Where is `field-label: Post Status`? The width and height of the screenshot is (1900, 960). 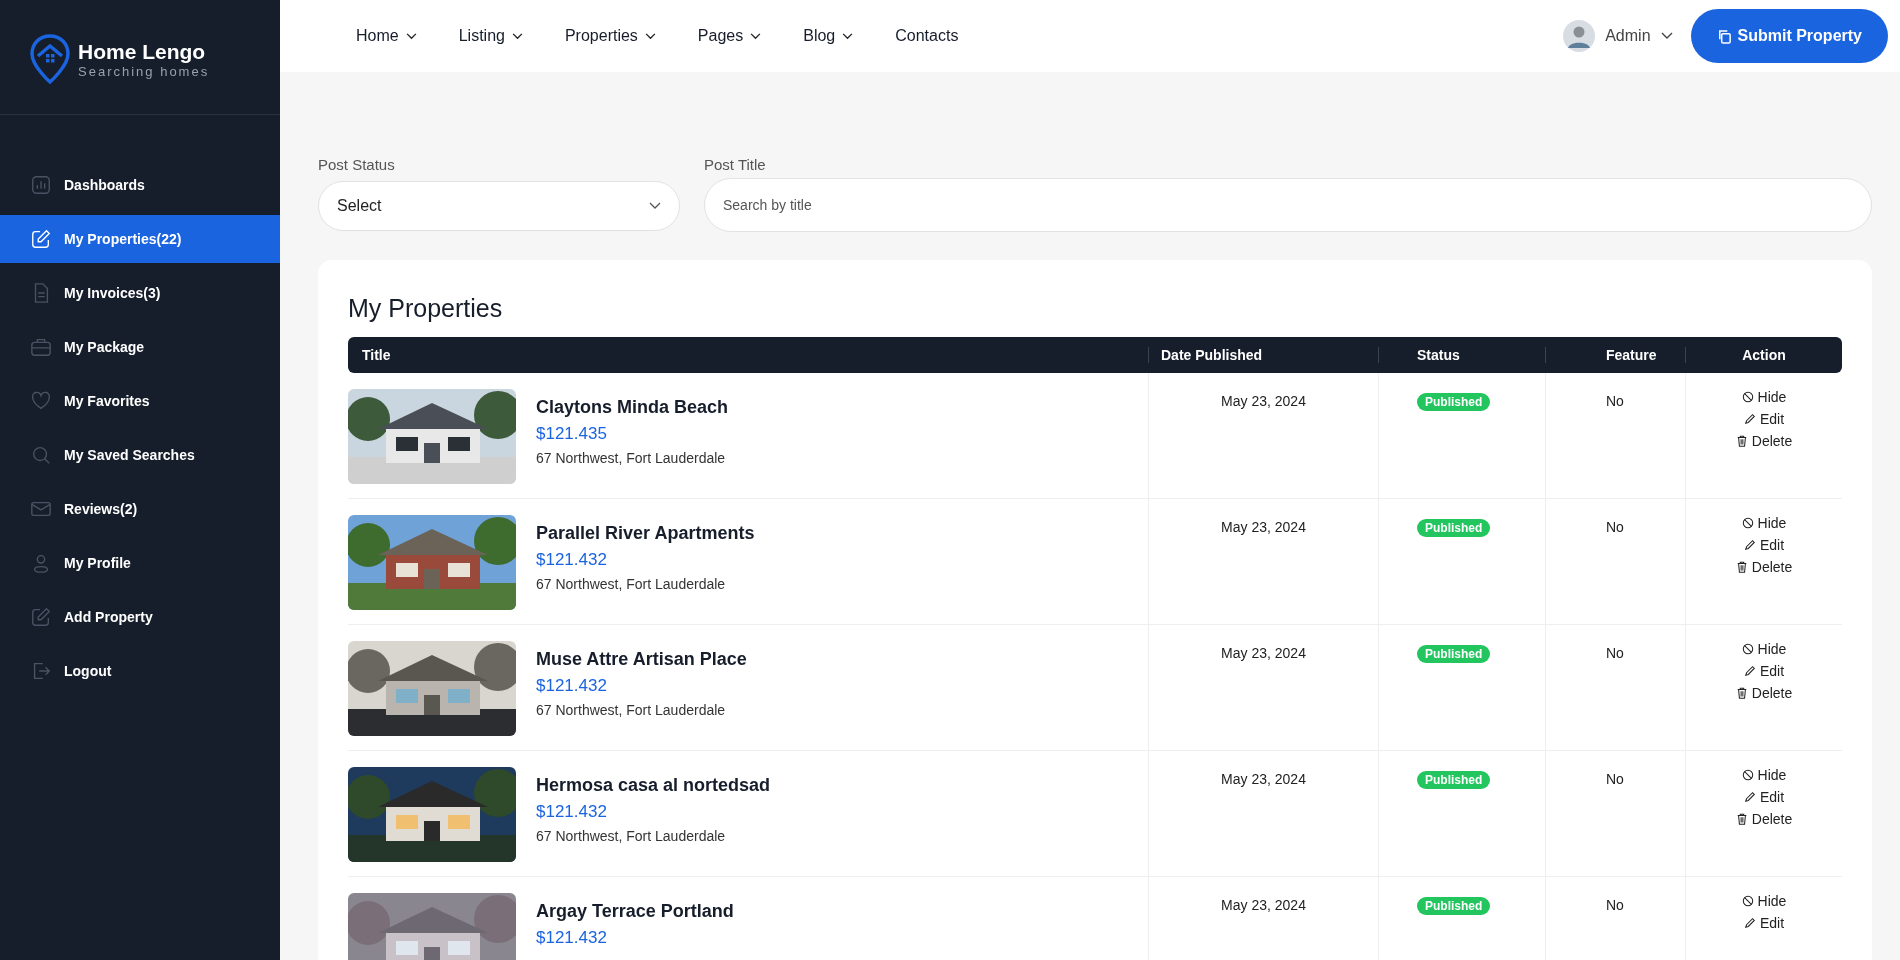
field-label: Post Status is located at coordinates (357, 164).